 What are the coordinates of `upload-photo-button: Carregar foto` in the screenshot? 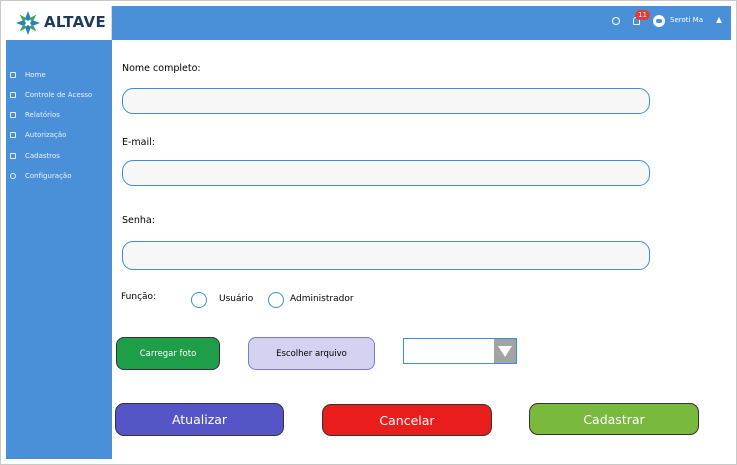 It's located at (168, 353).